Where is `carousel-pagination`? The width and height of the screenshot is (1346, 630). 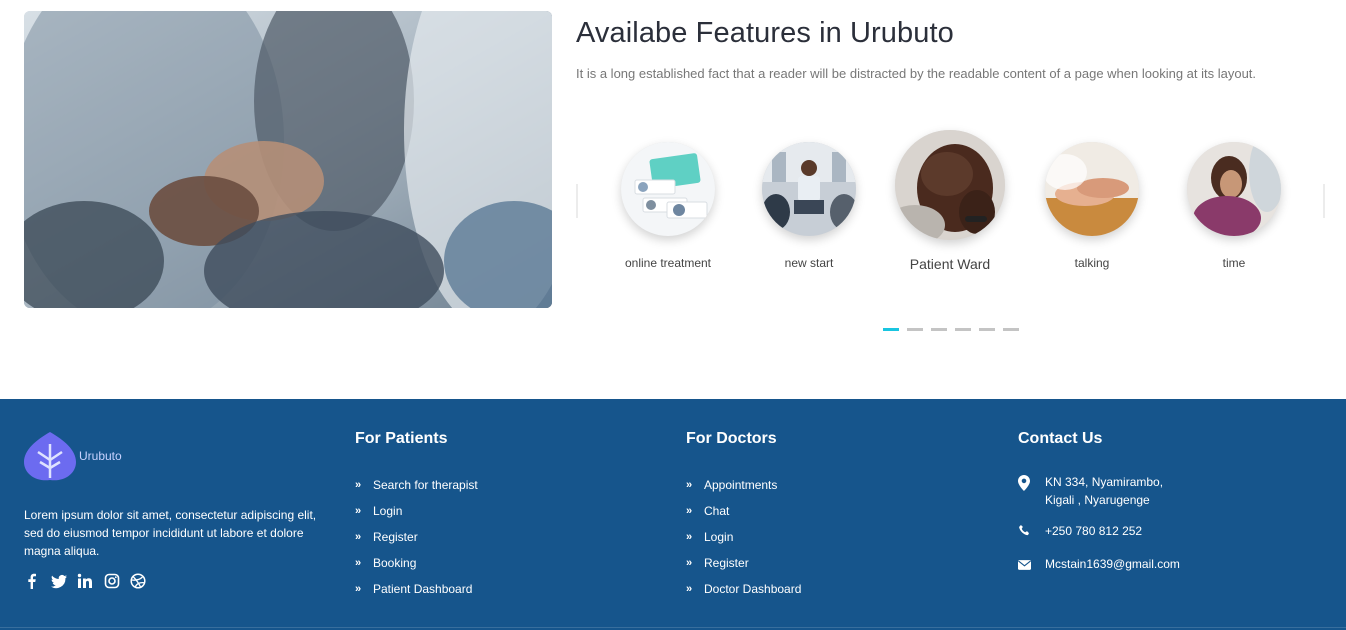 carousel-pagination is located at coordinates (951, 329).